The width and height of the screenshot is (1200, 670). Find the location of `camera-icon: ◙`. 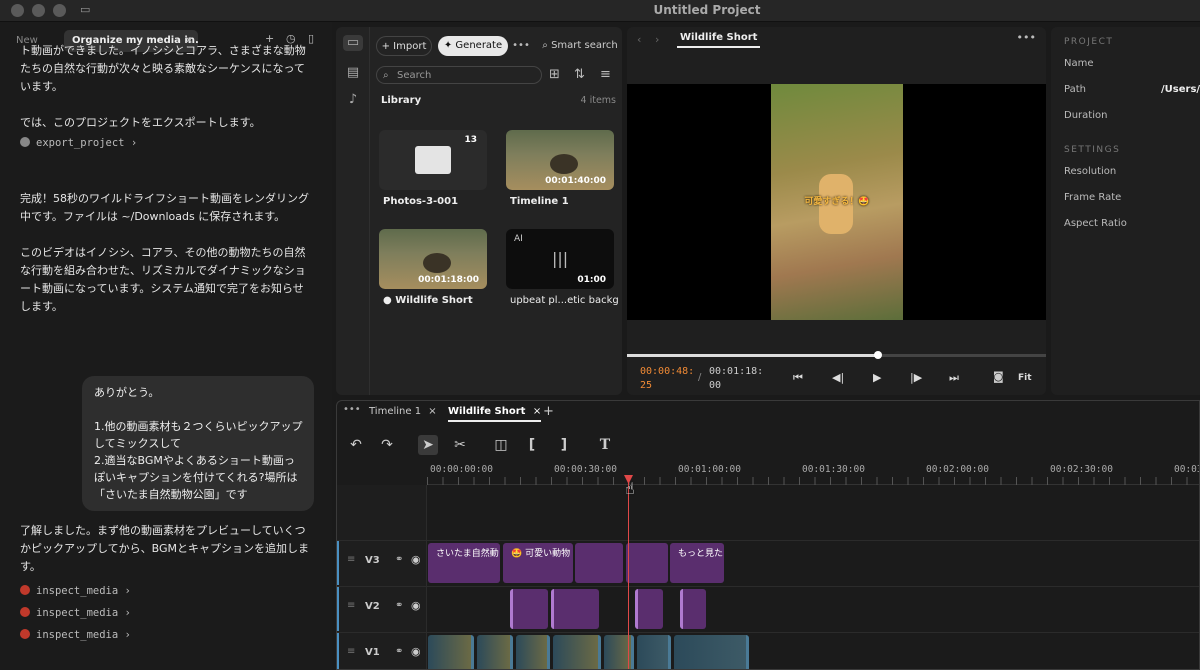

camera-icon: ◙ is located at coordinates (998, 376).